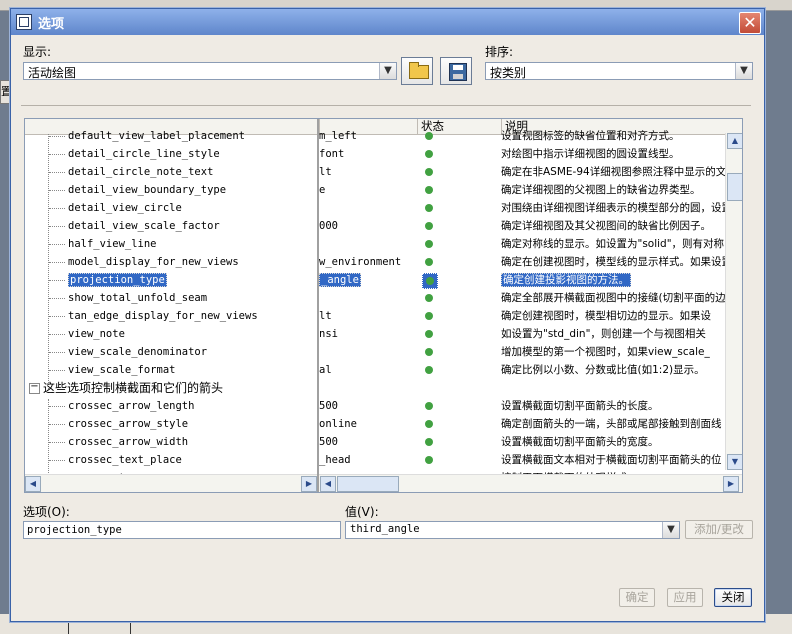  What do you see at coordinates (611, 460) in the screenshot?
I see `option-description: 设置横截面文本相对于横截面切割平面箭头的位` at bounding box center [611, 460].